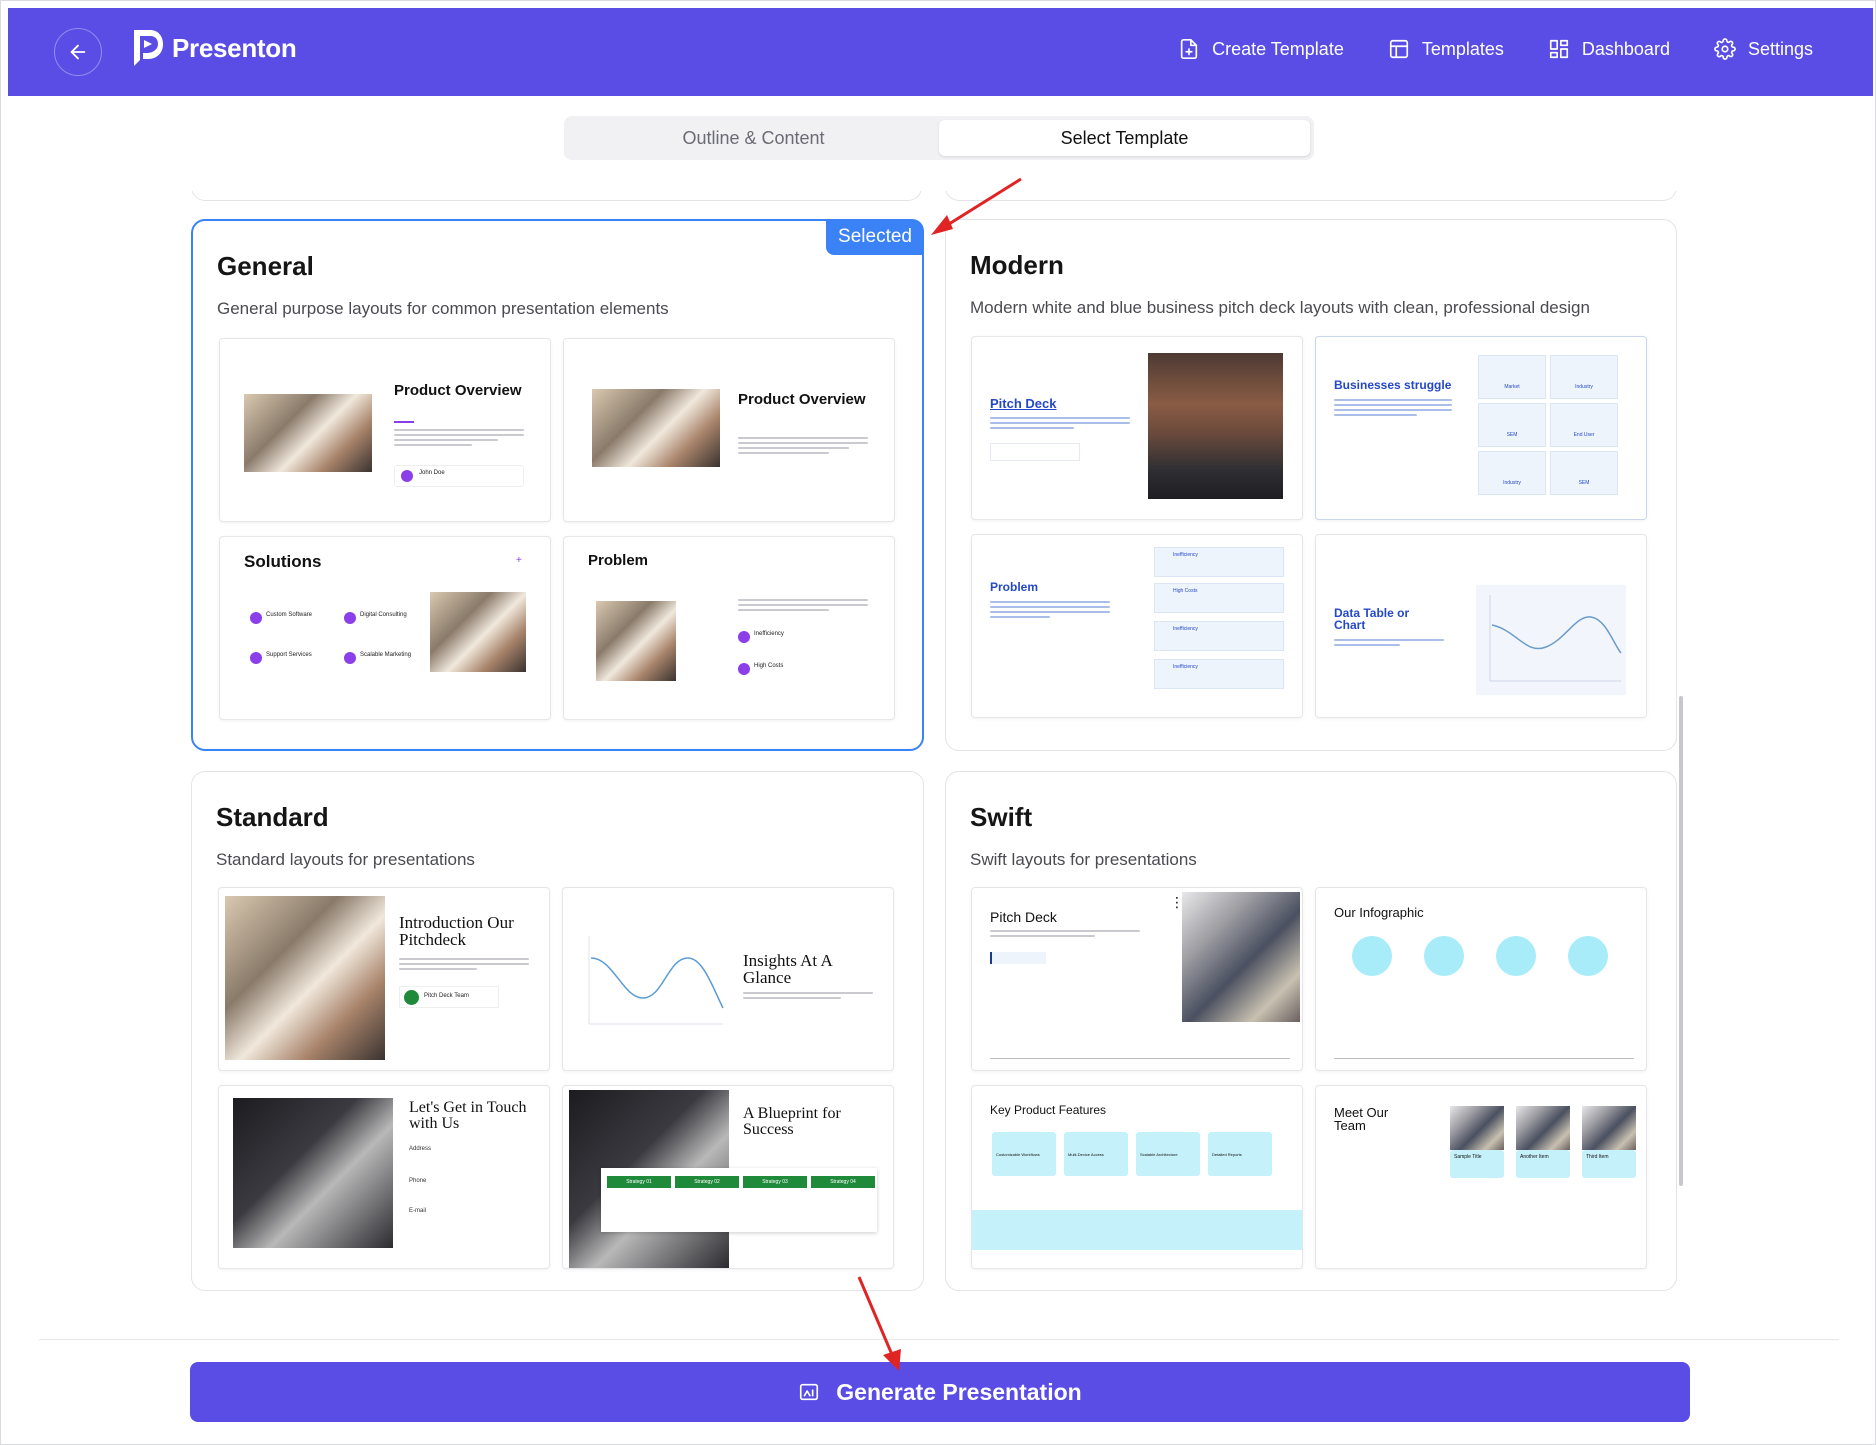 This screenshot has height=1445, width=1876. What do you see at coordinates (1543, 1164) in the screenshot?
I see `team-member-card: Another Item` at bounding box center [1543, 1164].